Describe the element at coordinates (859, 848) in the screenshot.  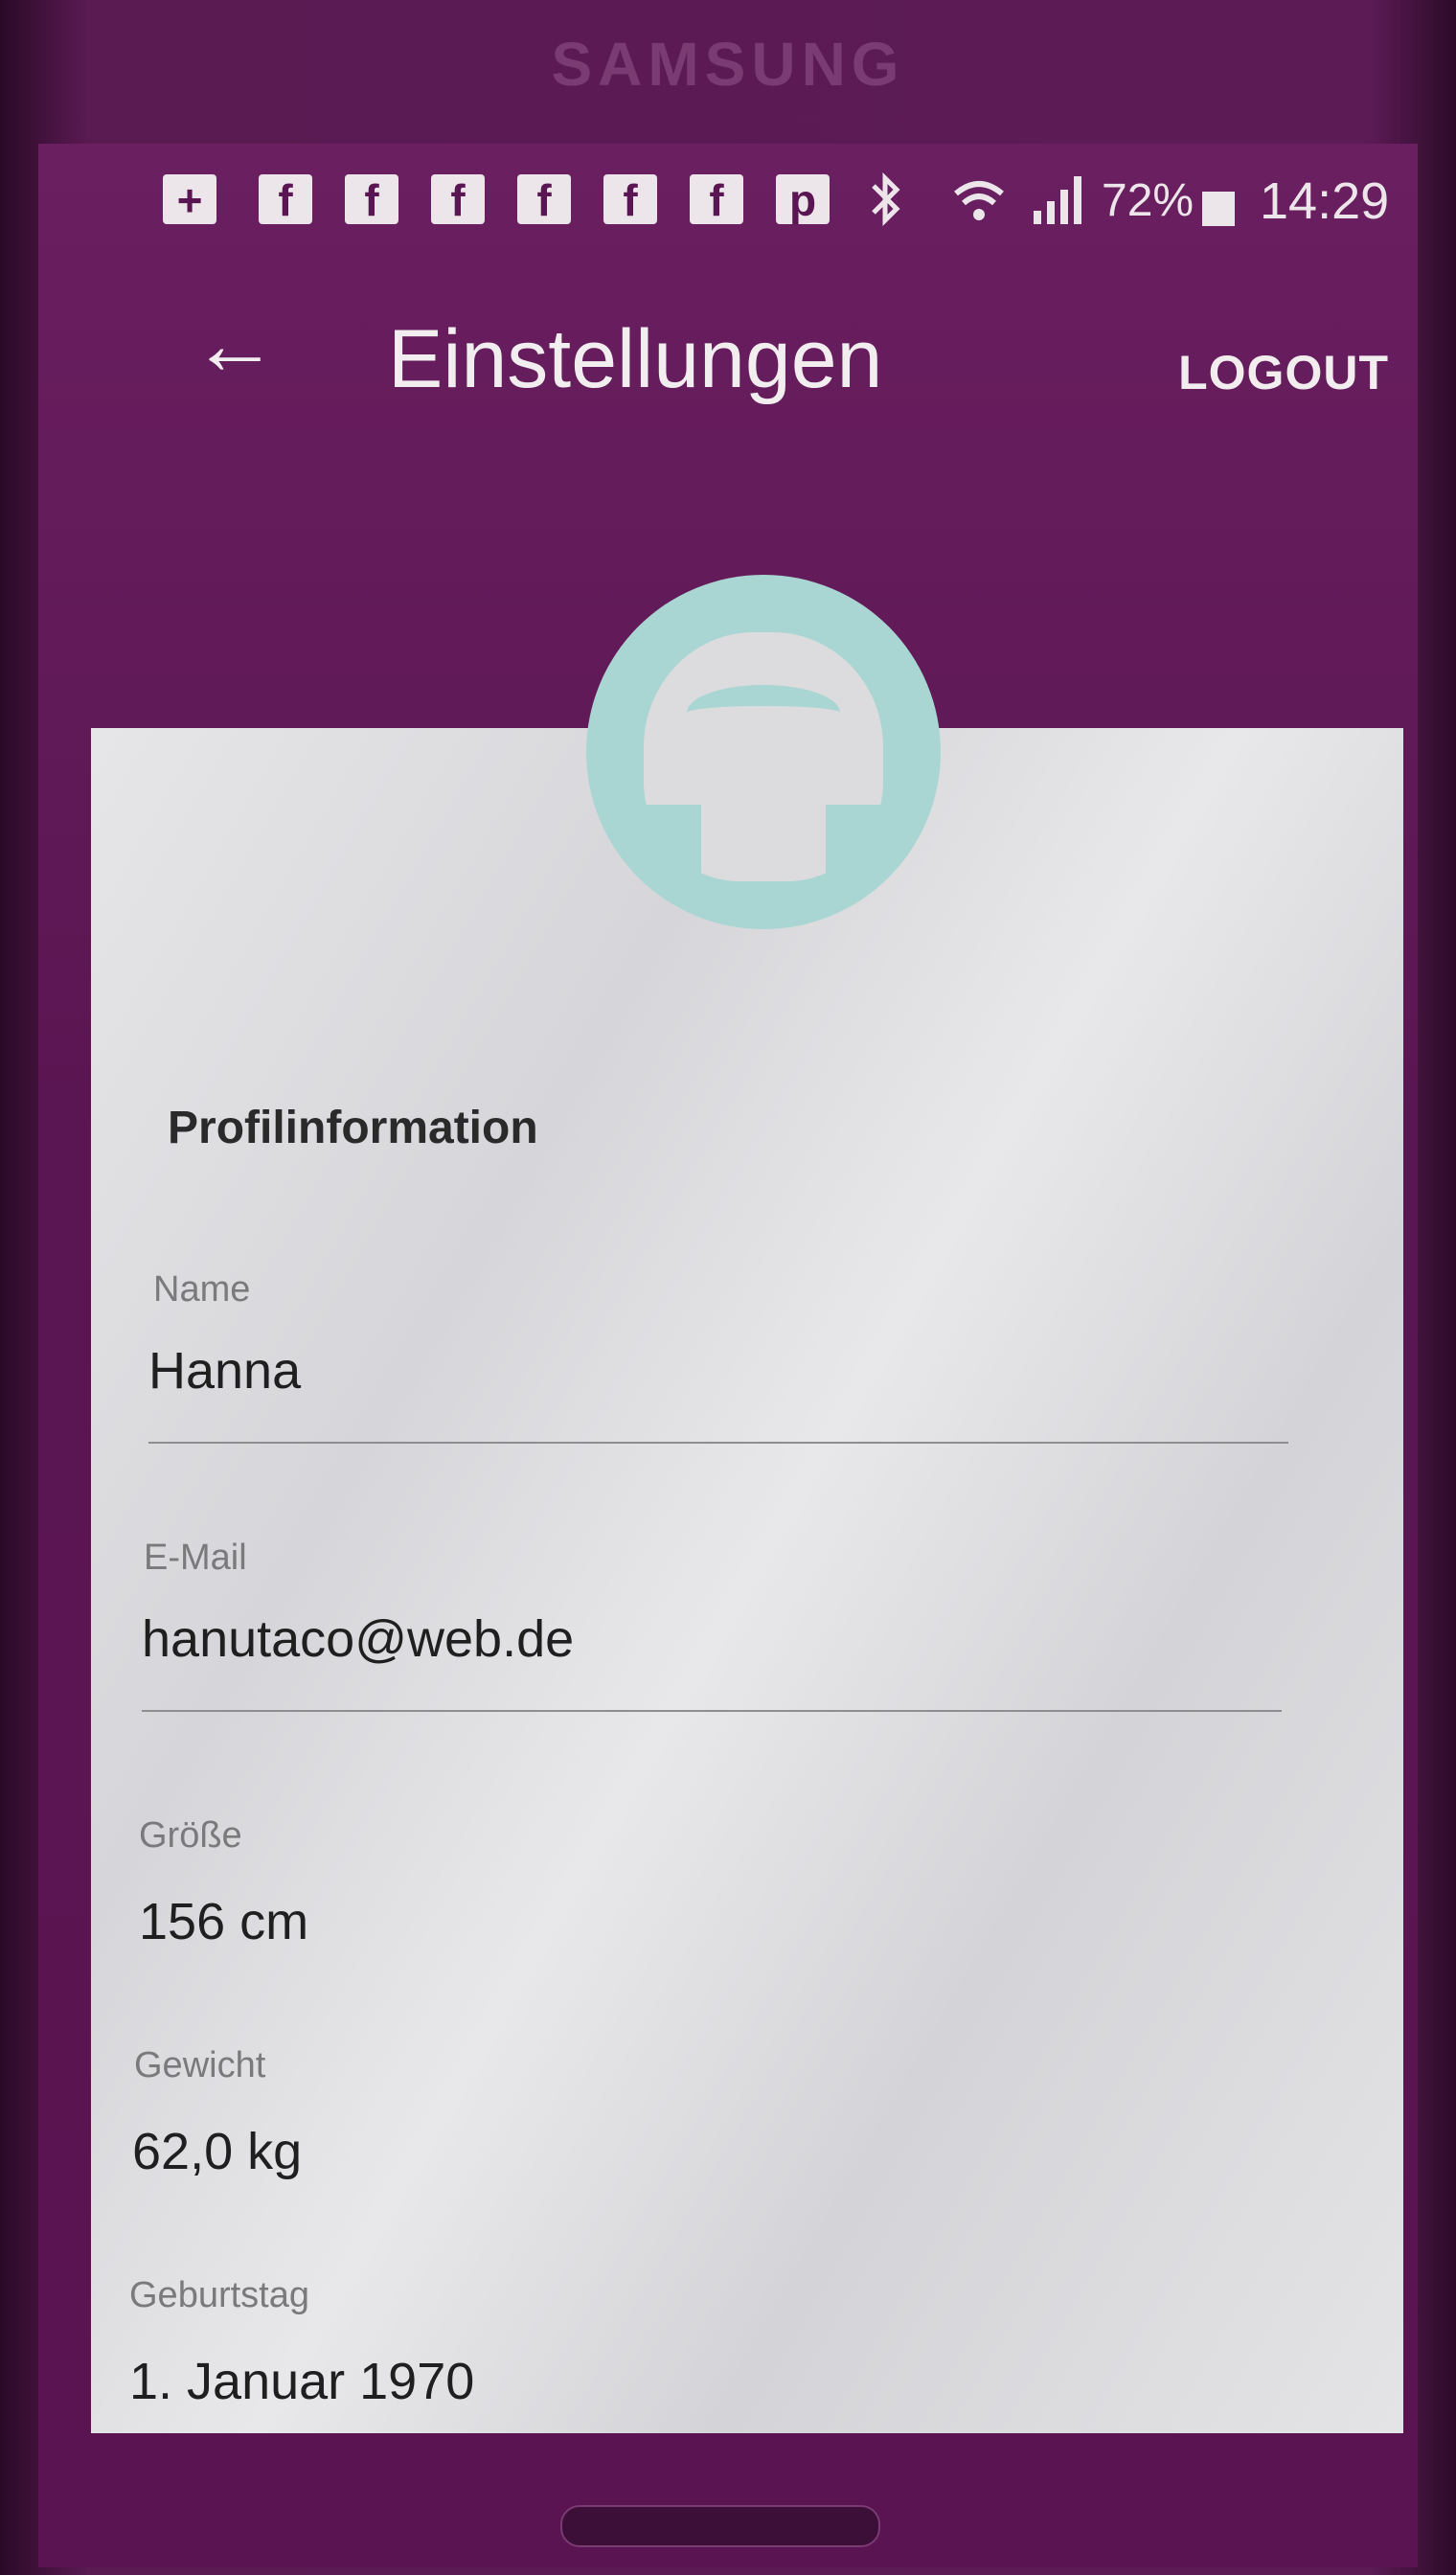
I see `avatar-shoulder-right` at that location.